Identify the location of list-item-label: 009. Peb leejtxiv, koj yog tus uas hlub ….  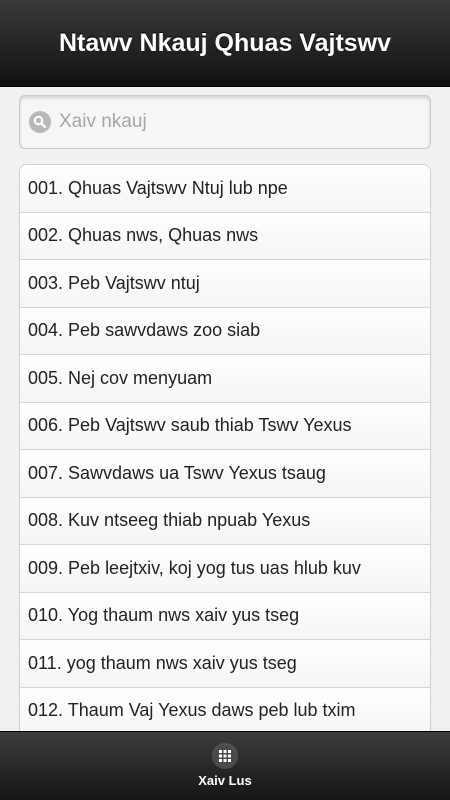
(194, 567).